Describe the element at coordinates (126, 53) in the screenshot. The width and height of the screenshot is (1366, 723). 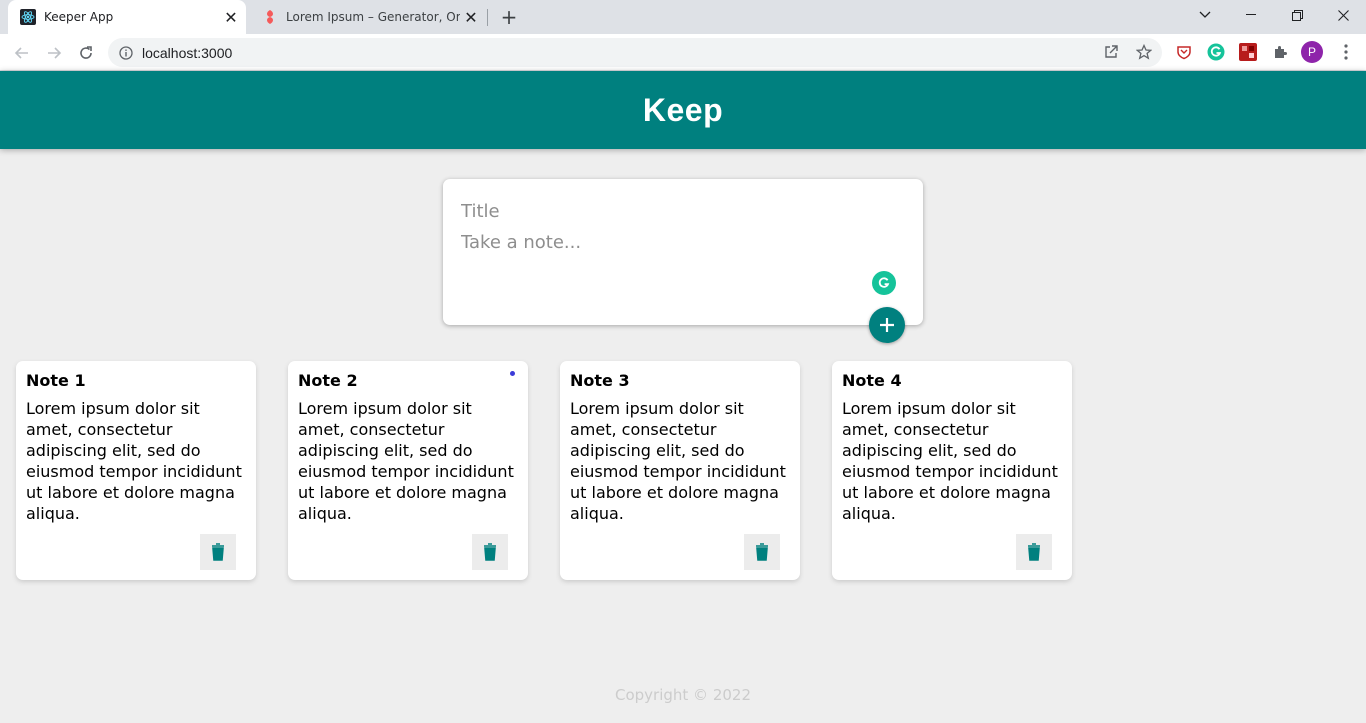
I see `site-info-icon` at that location.